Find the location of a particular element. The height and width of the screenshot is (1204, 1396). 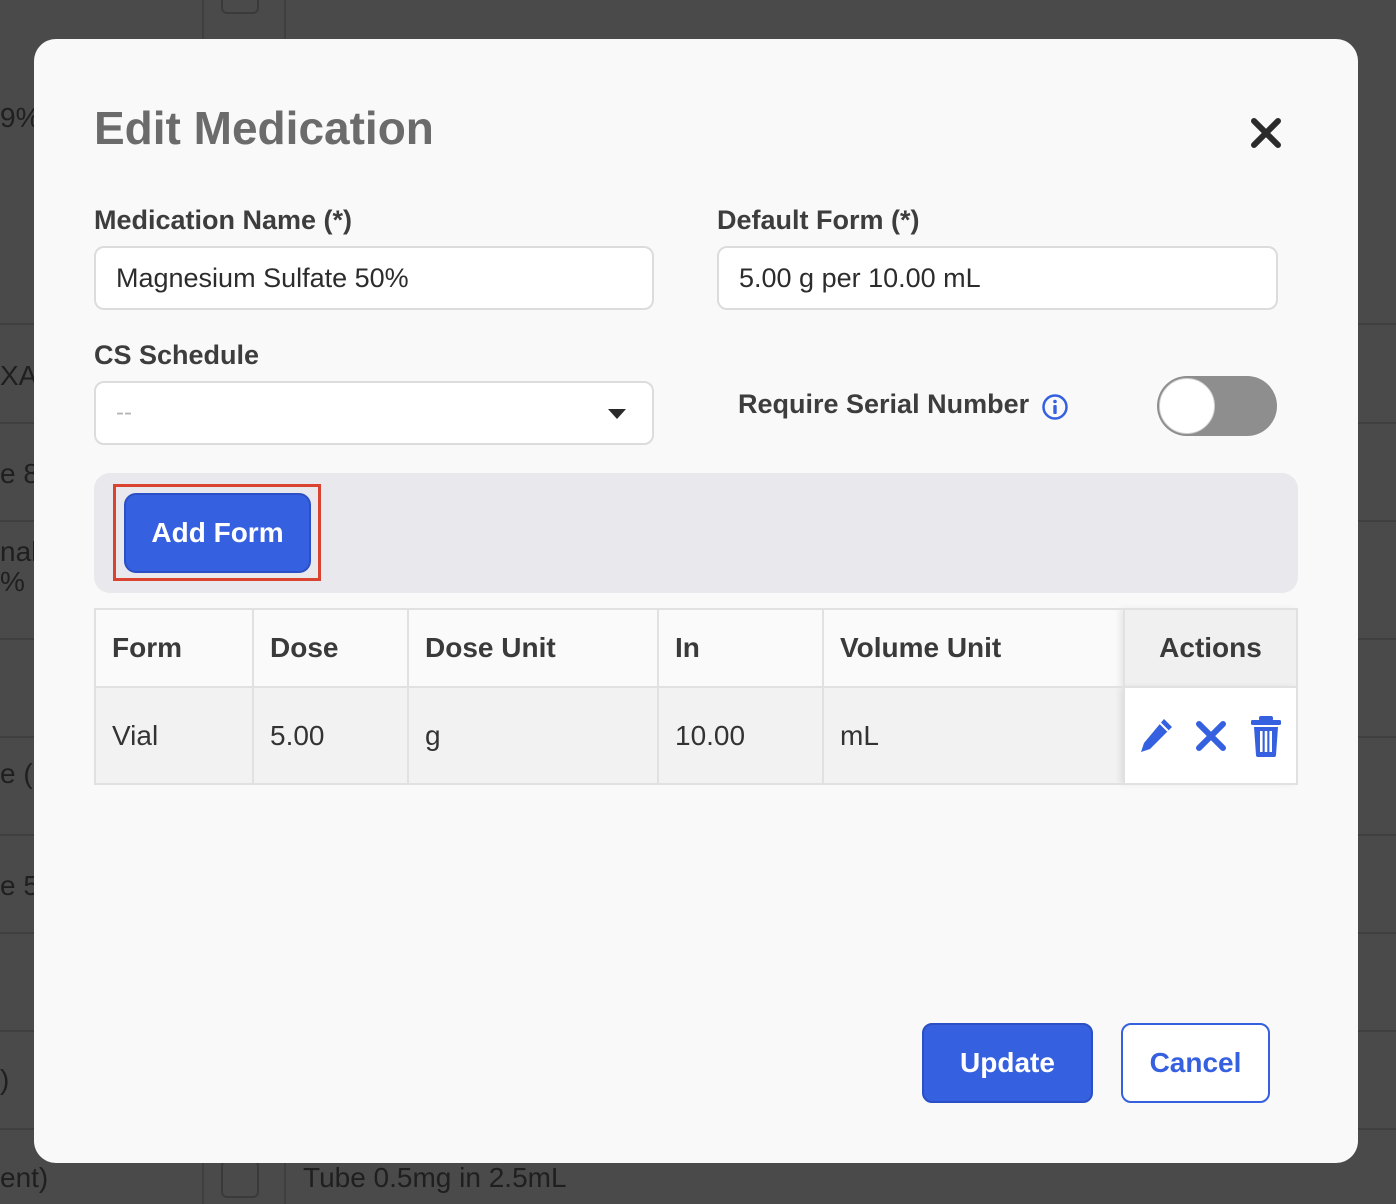

bg-cell-text: XA is located at coordinates (19, 375).